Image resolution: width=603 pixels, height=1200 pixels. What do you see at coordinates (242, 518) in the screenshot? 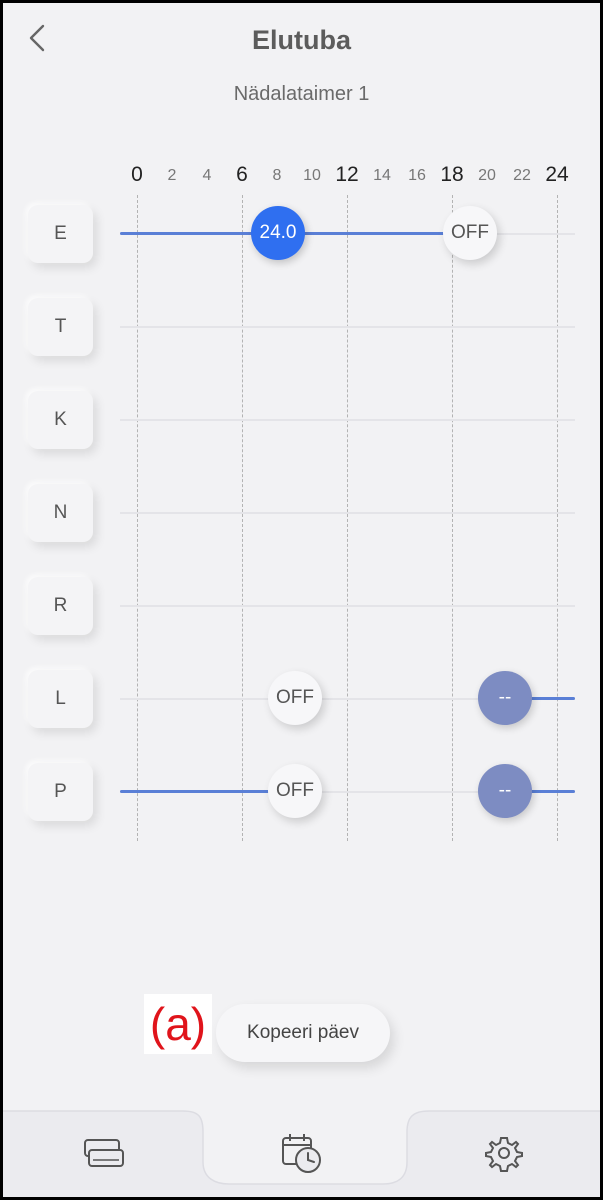
I see `gridline-6h` at bounding box center [242, 518].